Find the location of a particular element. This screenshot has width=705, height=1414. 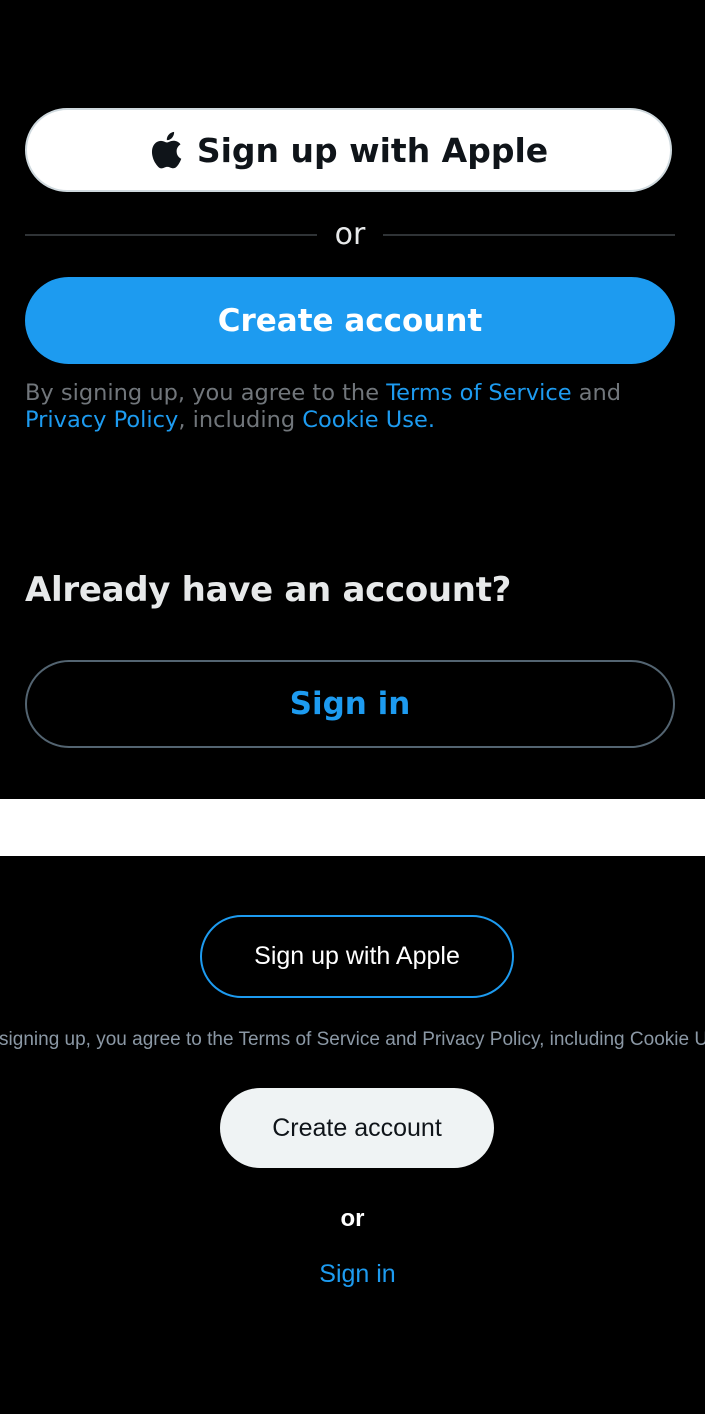

create-account-button-alt: Create account is located at coordinates (357, 1128).